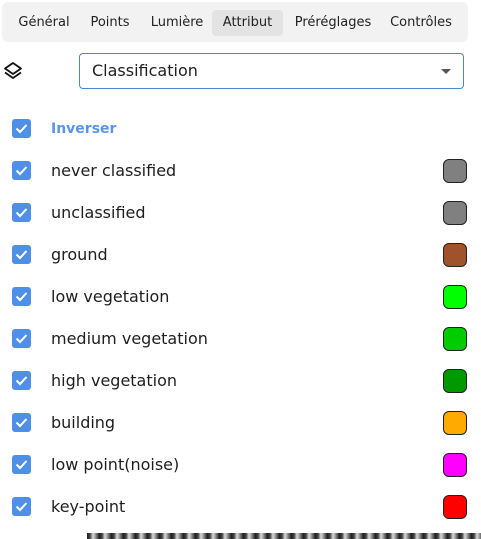 This screenshot has width=481, height=539. What do you see at coordinates (421, 23) in the screenshot?
I see `tab-controles: Contrôles` at bounding box center [421, 23].